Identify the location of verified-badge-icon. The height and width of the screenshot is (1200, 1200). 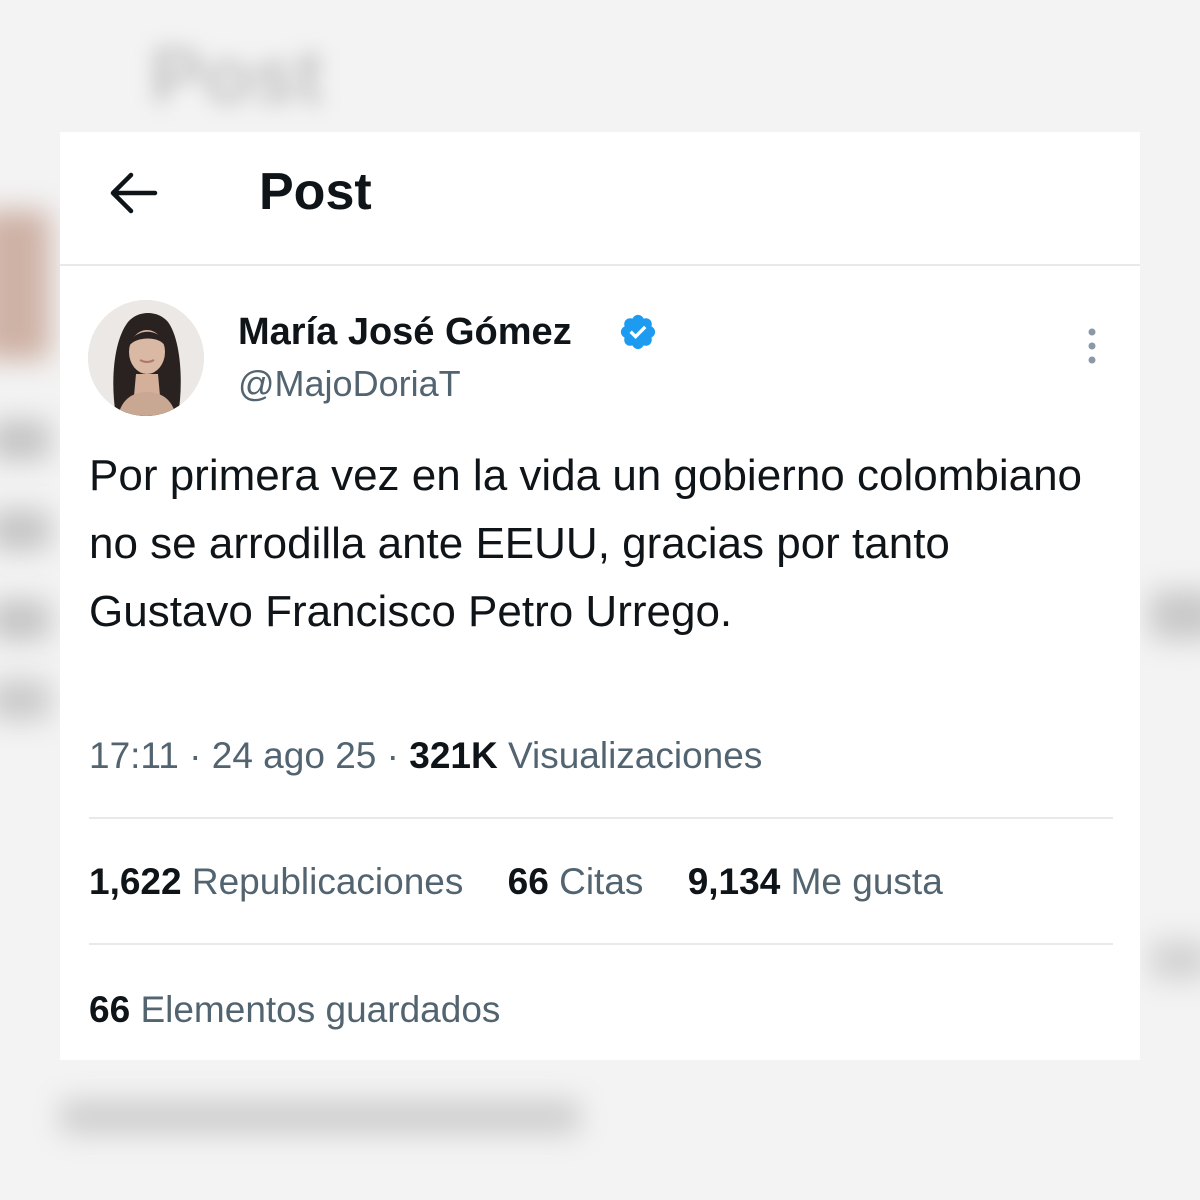
(638, 332).